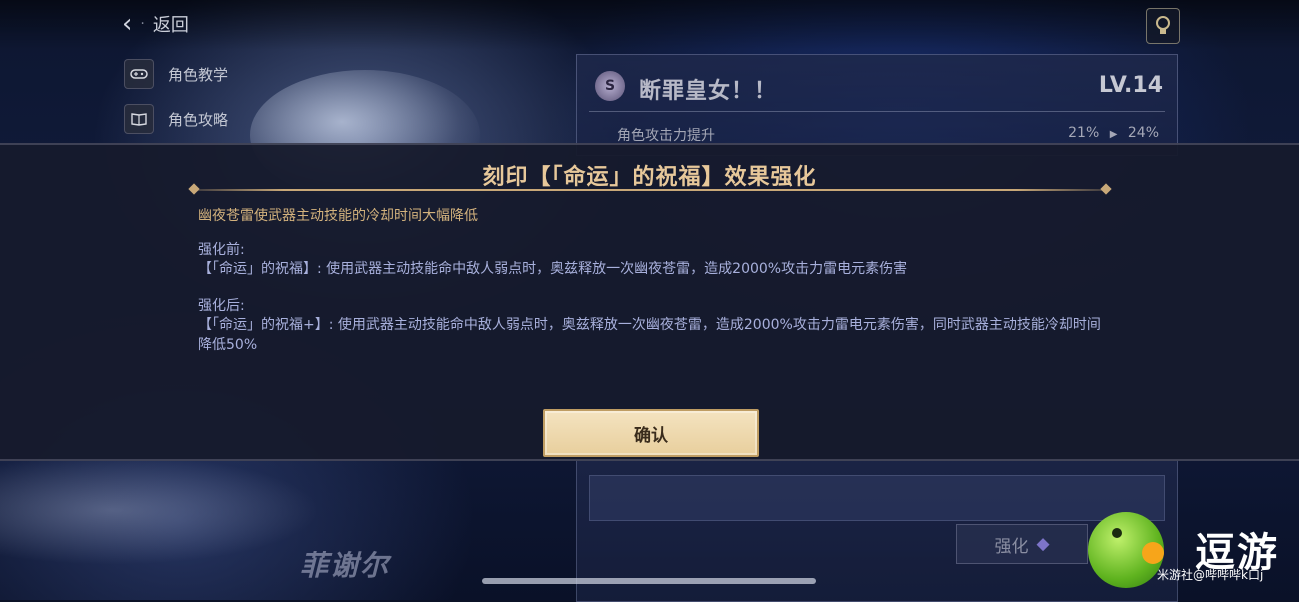 The height and width of the screenshot is (602, 1299). Describe the element at coordinates (1117, 533) in the screenshot. I see `logo-eye` at that location.